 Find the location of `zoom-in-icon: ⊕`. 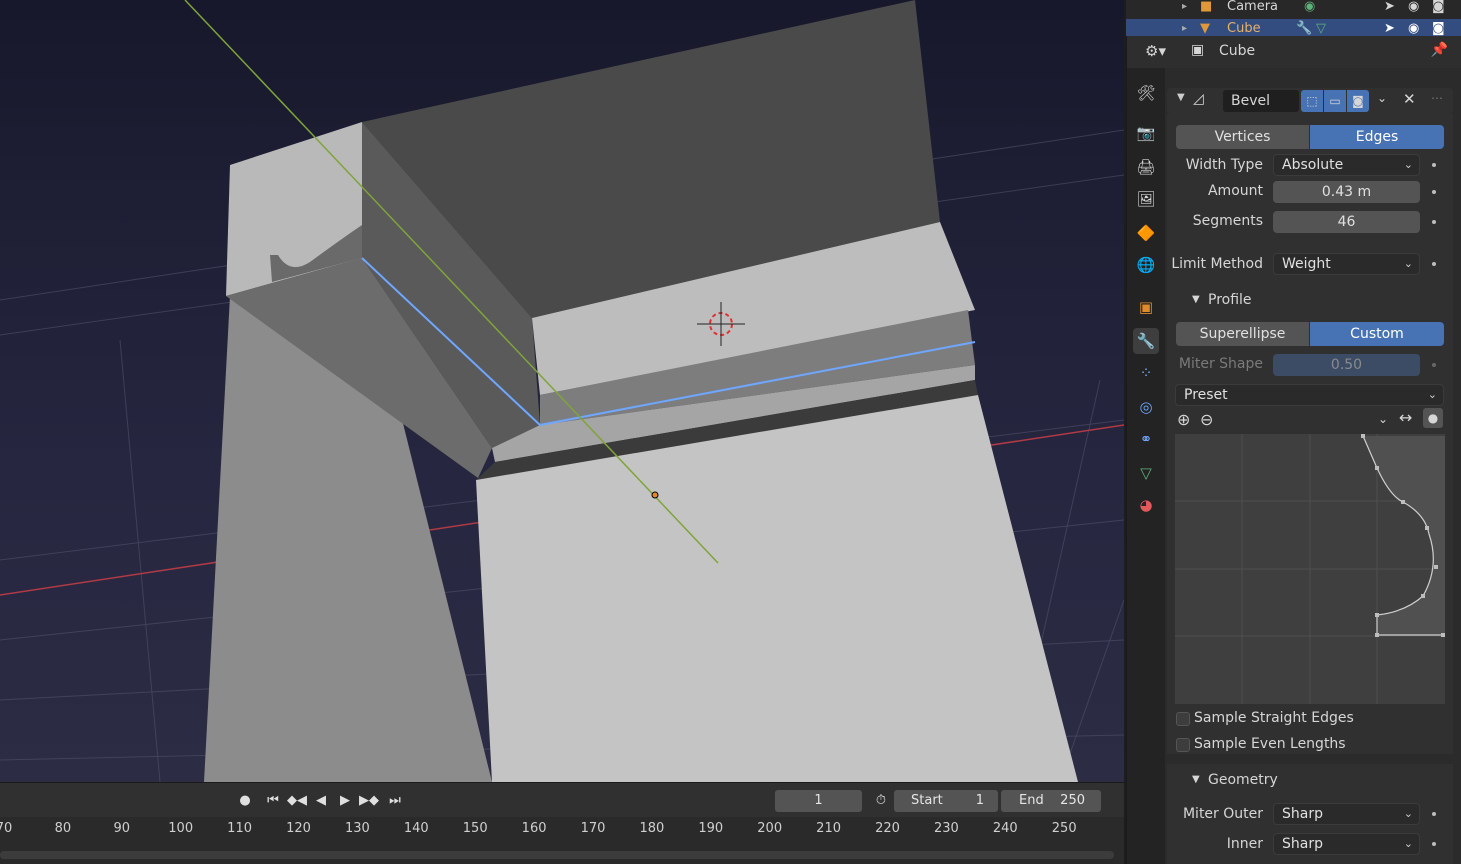

zoom-in-icon: ⊕ is located at coordinates (1183, 419).